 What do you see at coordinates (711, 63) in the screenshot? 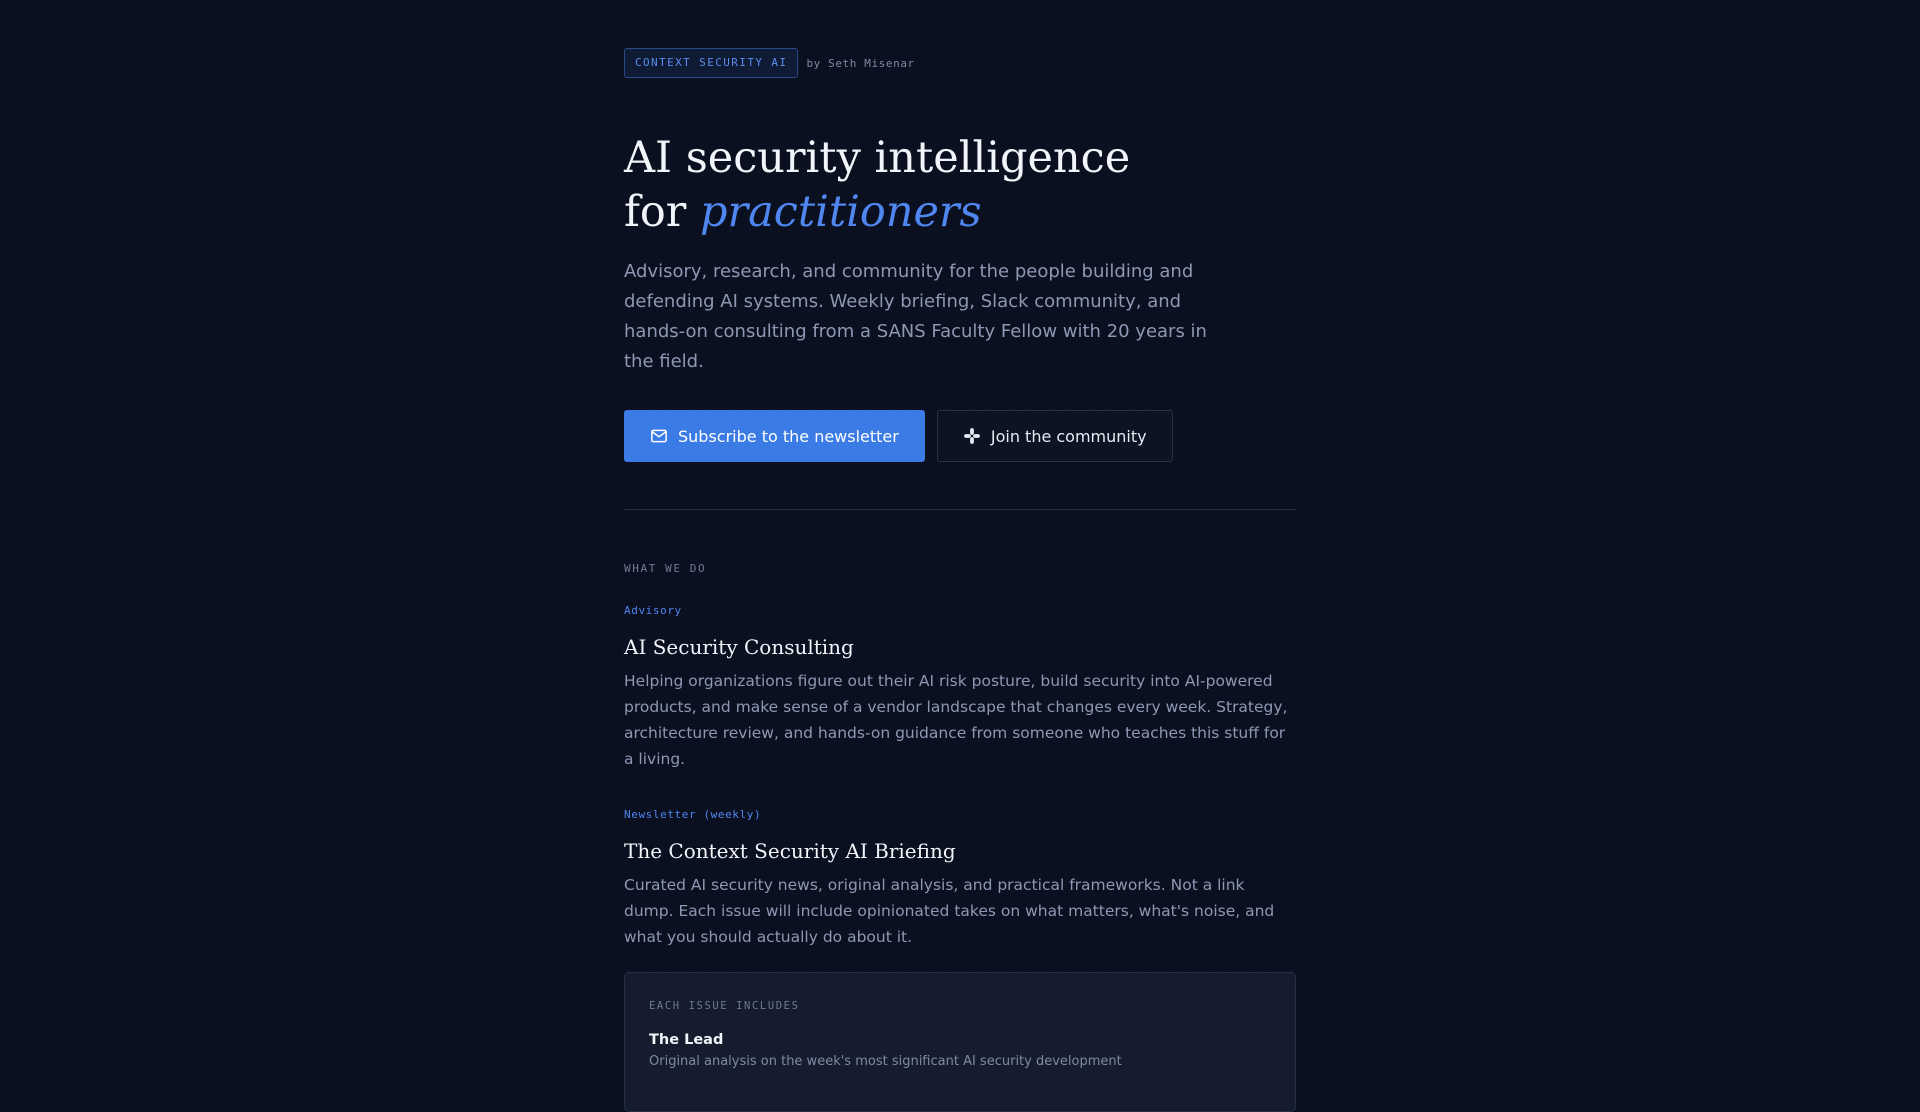
I see `brand-badge: CONTEXT SECURITY AI` at bounding box center [711, 63].